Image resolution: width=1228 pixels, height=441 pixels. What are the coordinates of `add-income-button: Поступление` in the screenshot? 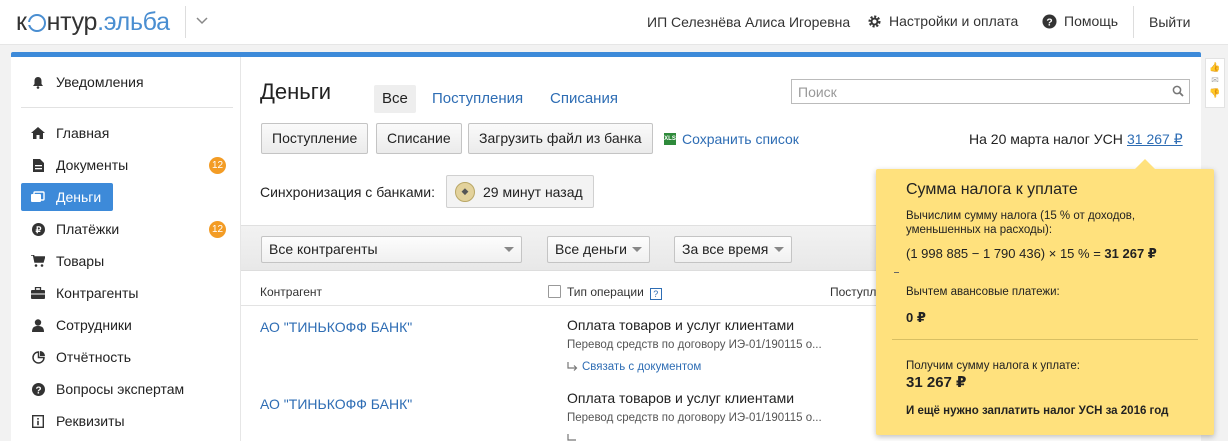 It's located at (315, 138).